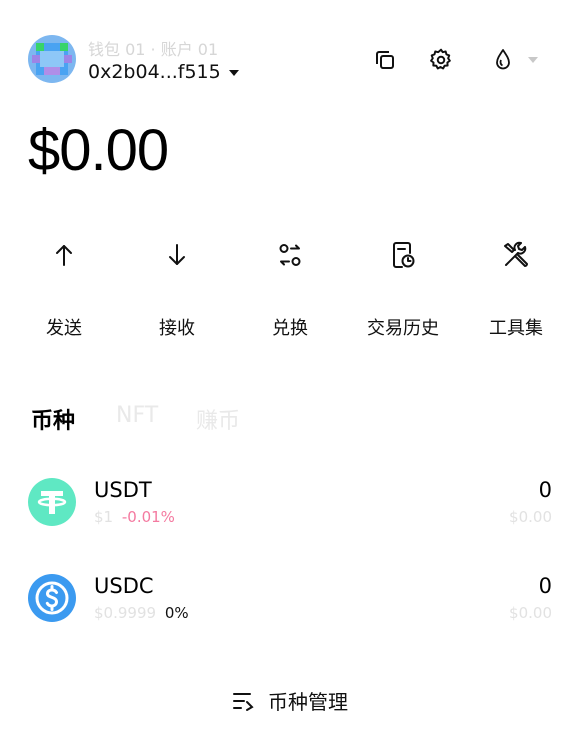 This screenshot has width=574, height=735. Describe the element at coordinates (177, 328) in the screenshot. I see `receive-label: 接收` at that location.